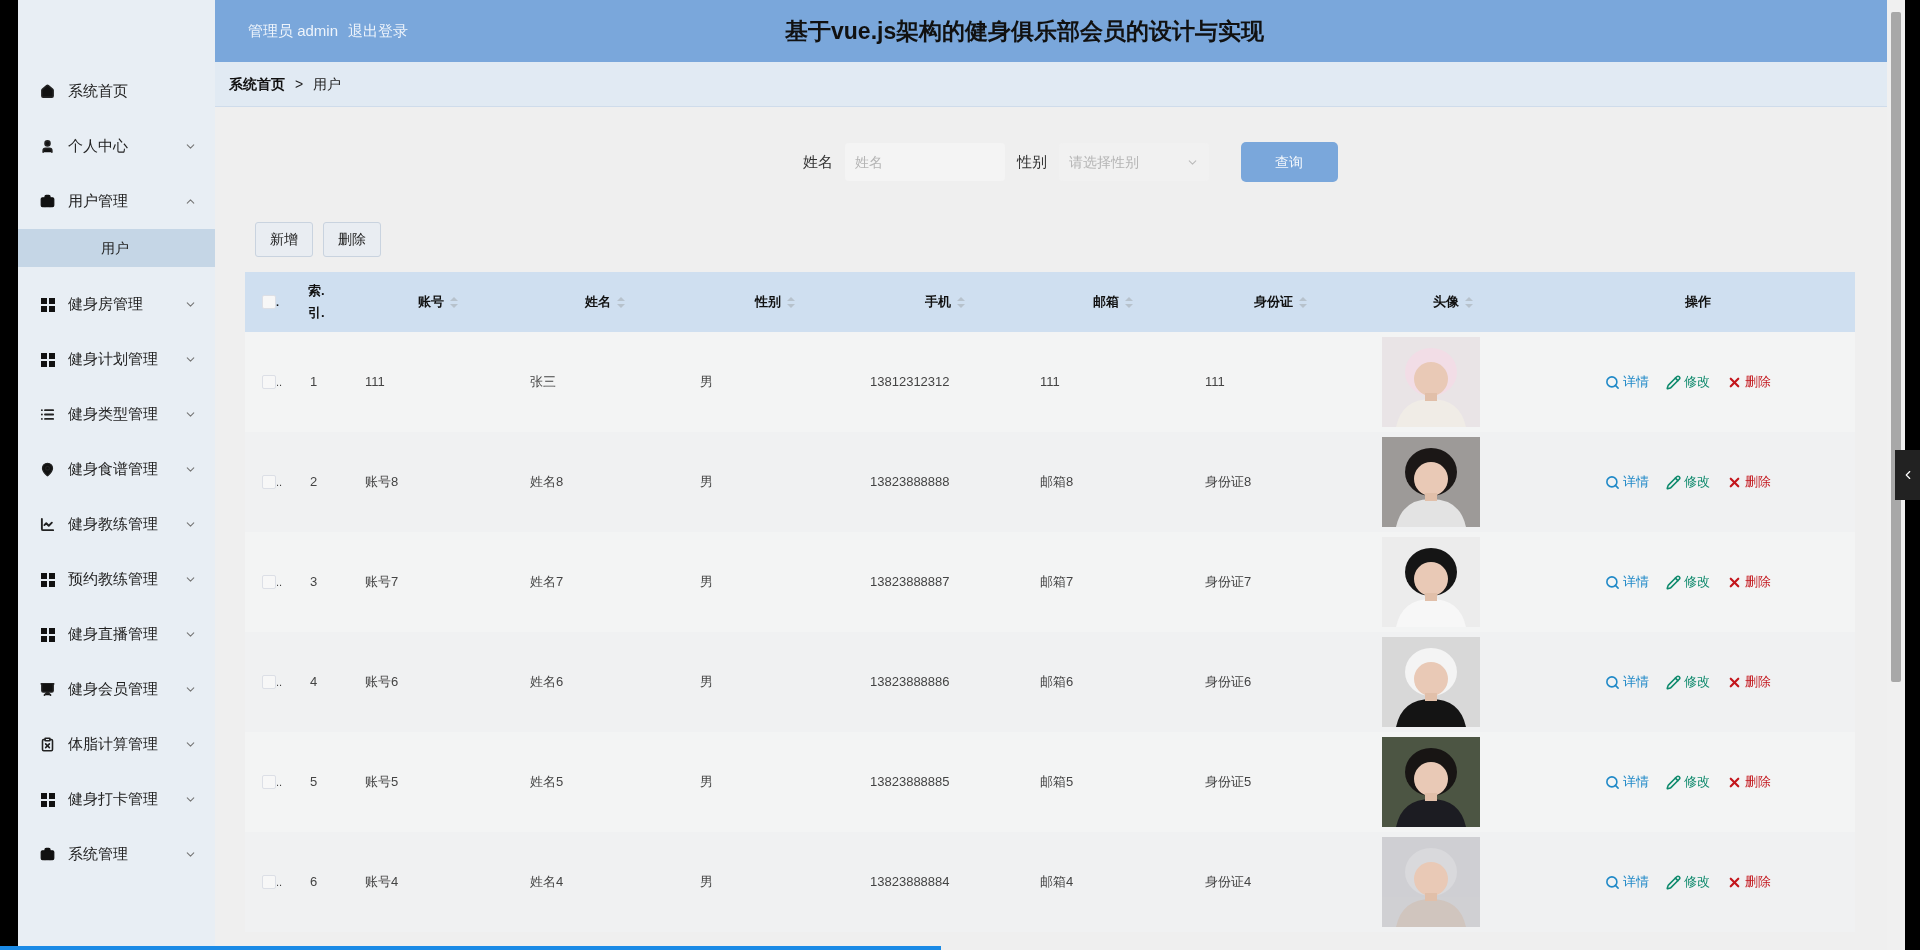  Describe the element at coordinates (327, 84) in the screenshot. I see `breadcrumb-item: 用户` at that location.